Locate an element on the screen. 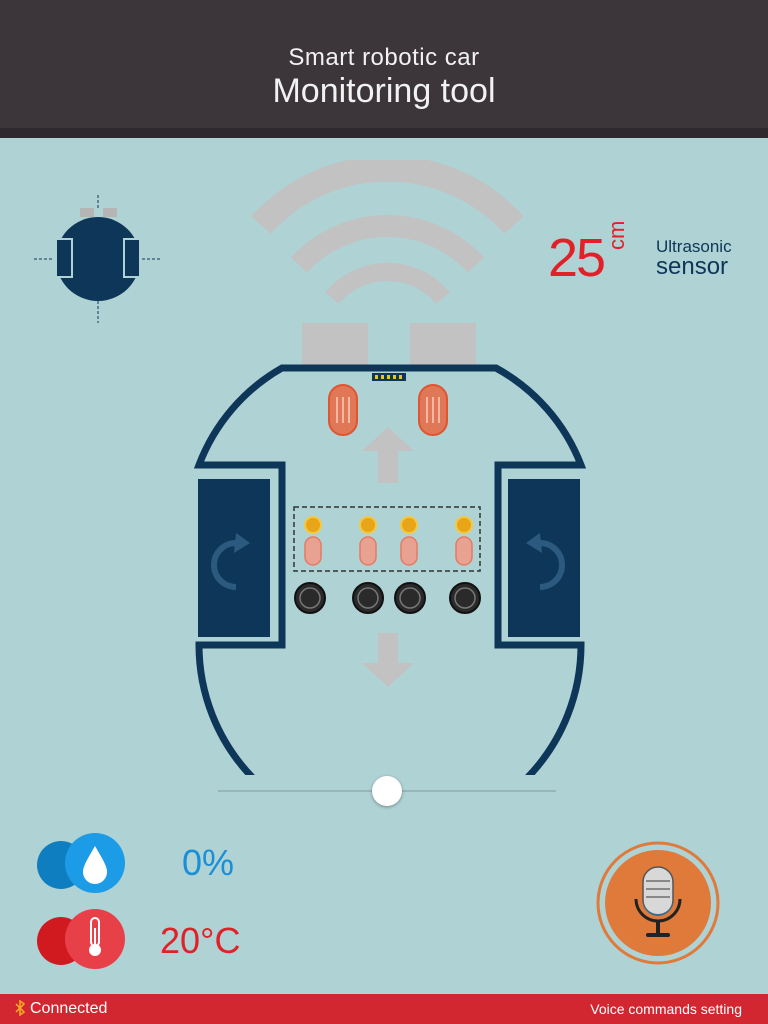 The width and height of the screenshot is (768, 1024). status-bar: Connected Voice commands setting is located at coordinates (384, 1009).